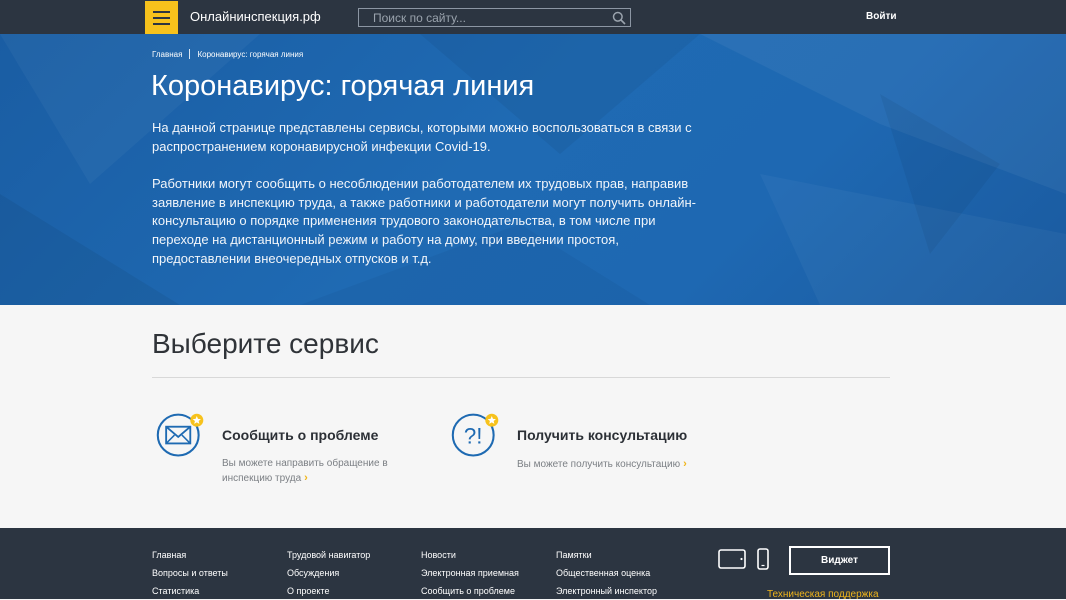 This screenshot has width=1066, height=600. What do you see at coordinates (881, 16) in the screenshot?
I see `login-link: Войти` at bounding box center [881, 16].